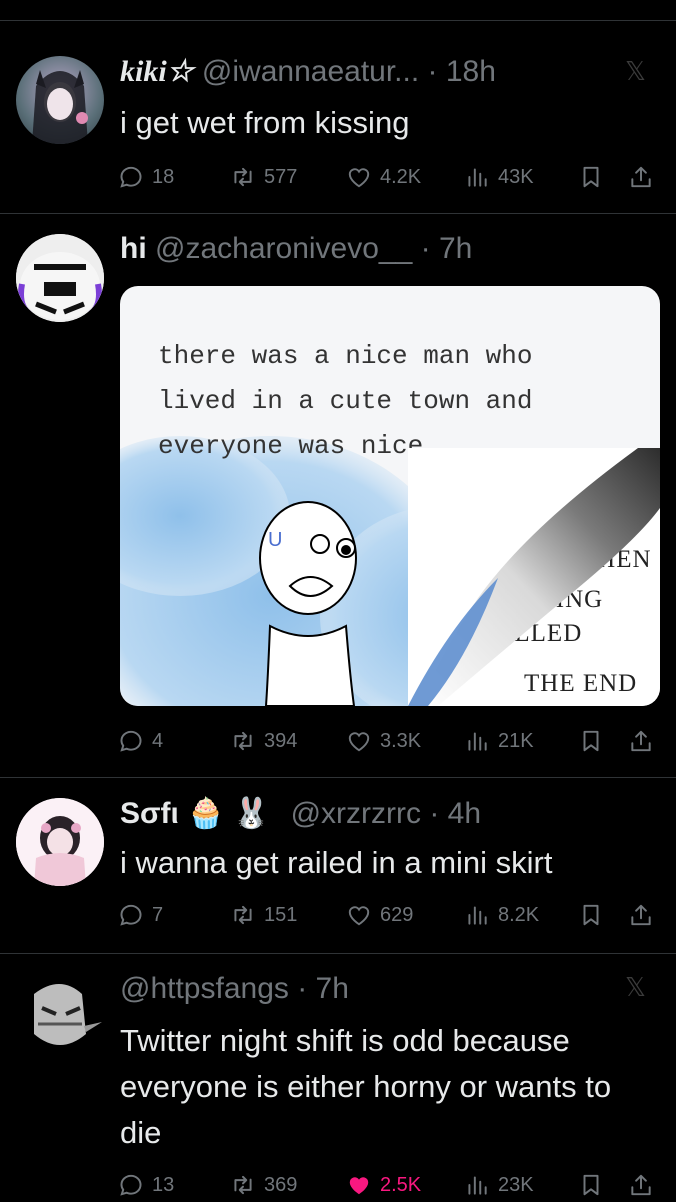 This screenshot has width=676, height=1202. What do you see at coordinates (163, 176) in the screenshot?
I see `reply-count: 18` at bounding box center [163, 176].